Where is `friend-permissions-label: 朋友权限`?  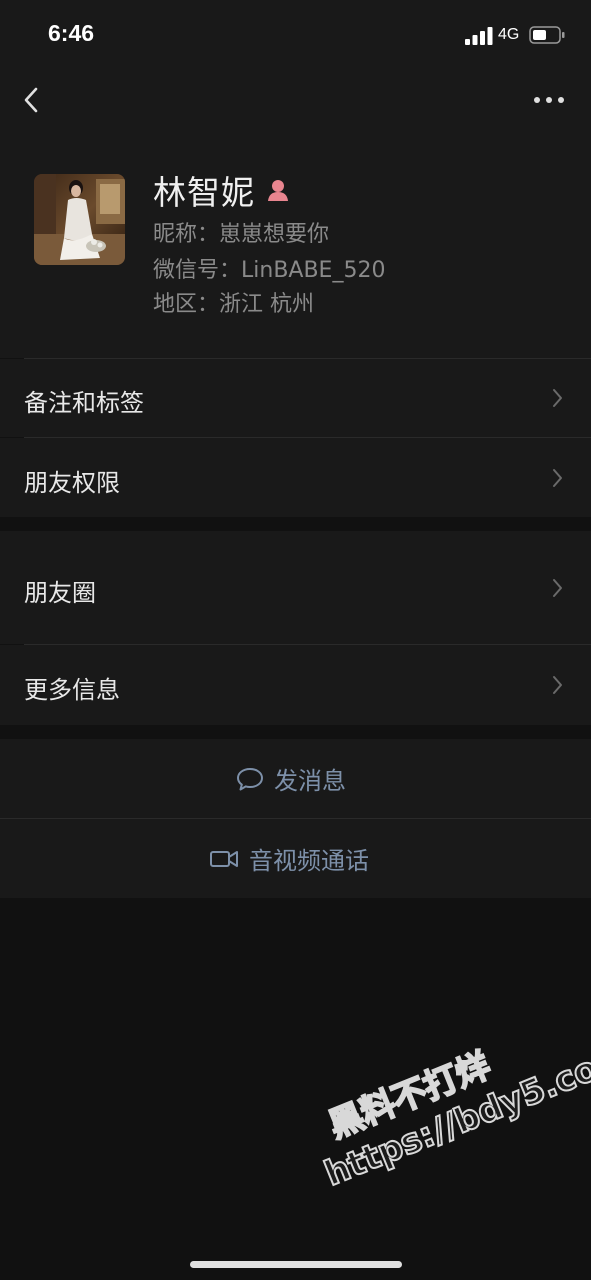
friend-permissions-label: 朋友权限 is located at coordinates (72, 483).